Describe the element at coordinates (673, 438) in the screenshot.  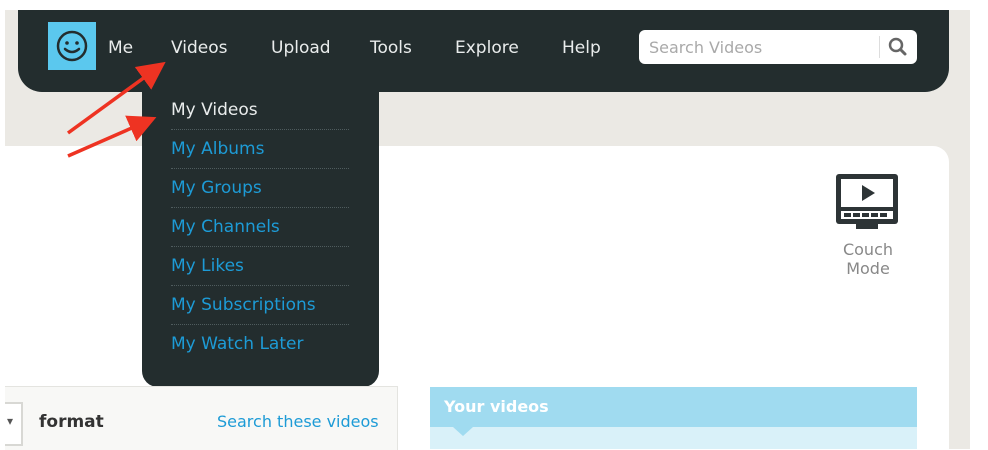
I see `your-videos-body` at that location.